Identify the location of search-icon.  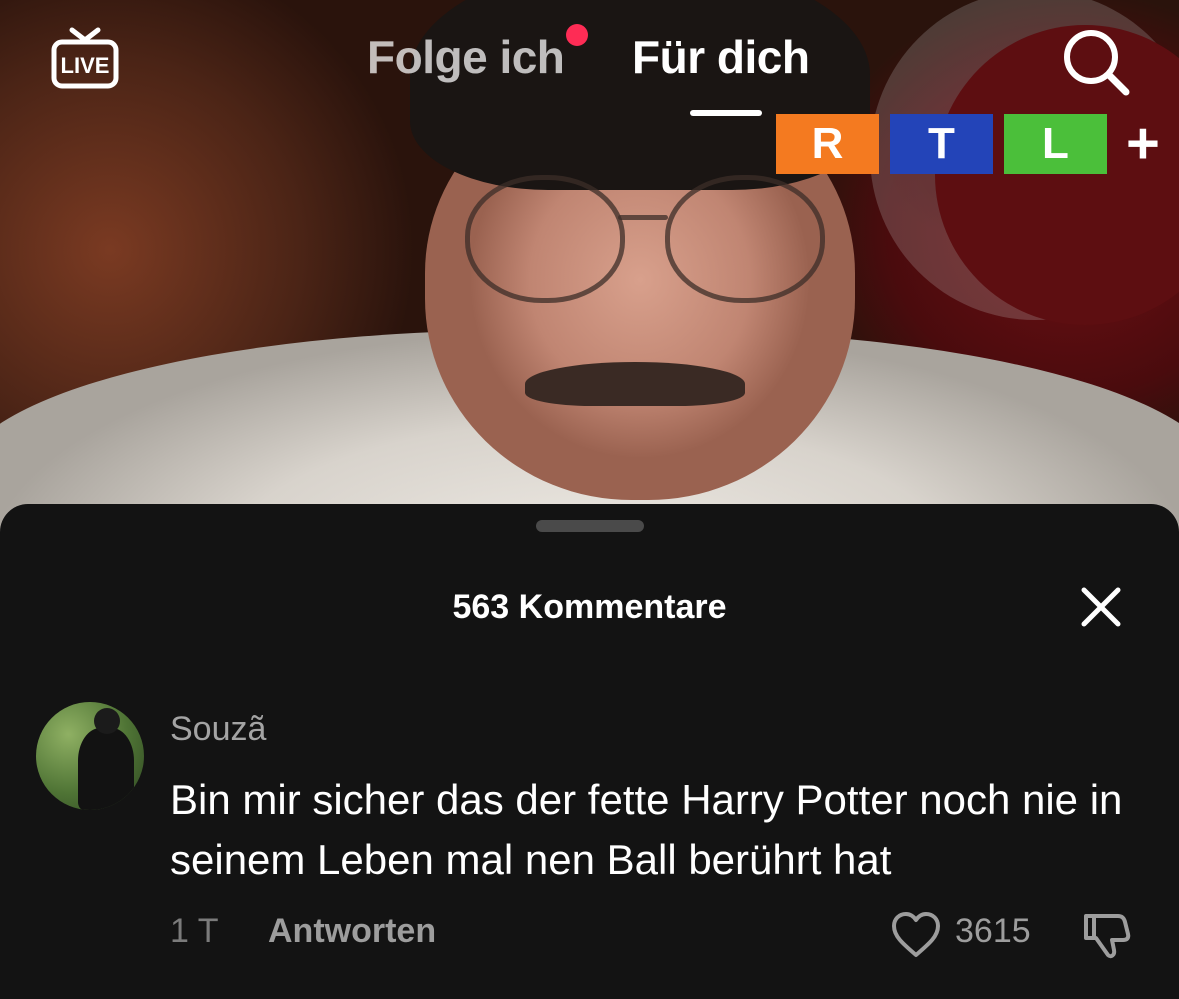
(1096, 61).